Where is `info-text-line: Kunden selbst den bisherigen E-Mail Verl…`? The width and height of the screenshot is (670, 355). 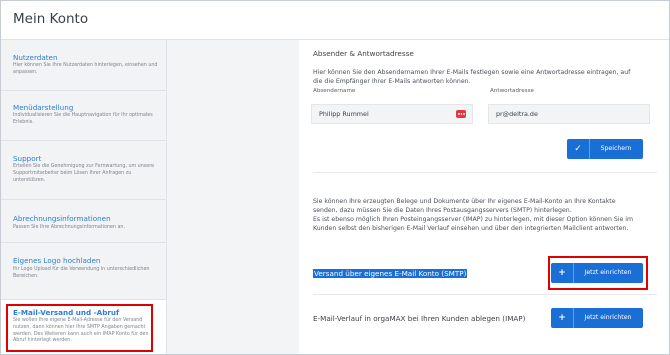 info-text-line: Kunden selbst den bisherigen E-Mail Verl… is located at coordinates (471, 228).